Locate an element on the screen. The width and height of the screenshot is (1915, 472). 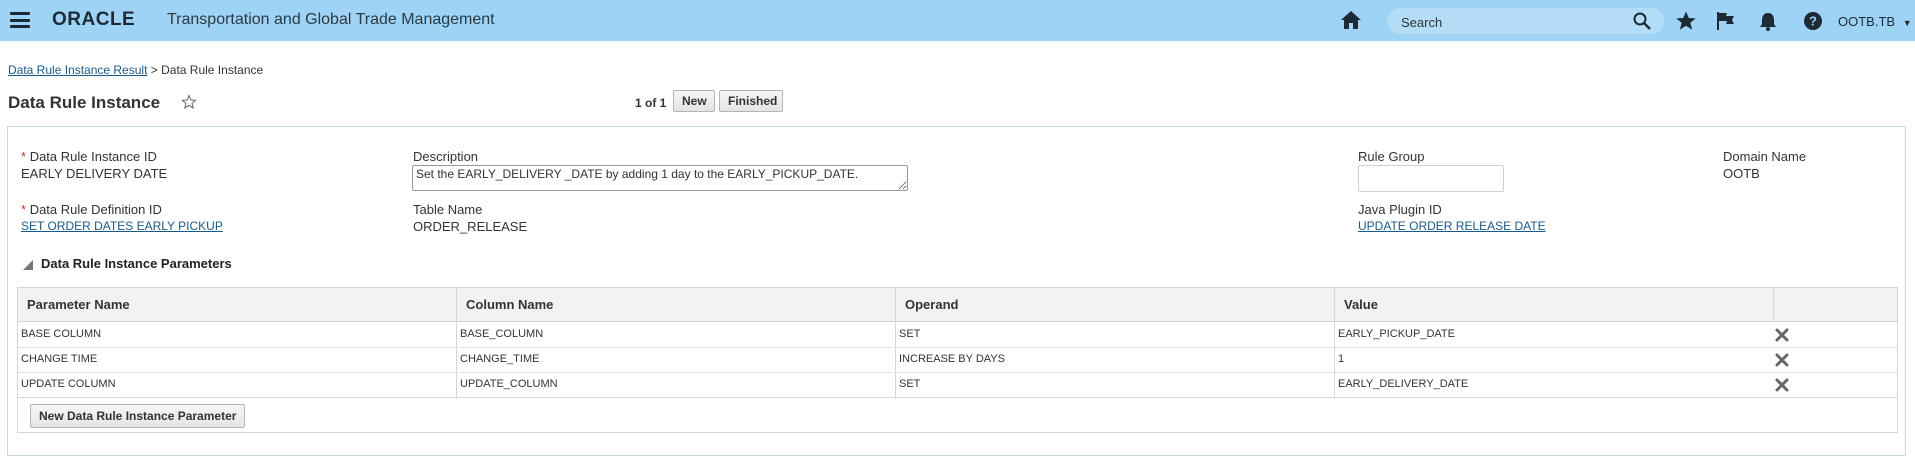
user-name: OOTB.TB is located at coordinates (1867, 21).